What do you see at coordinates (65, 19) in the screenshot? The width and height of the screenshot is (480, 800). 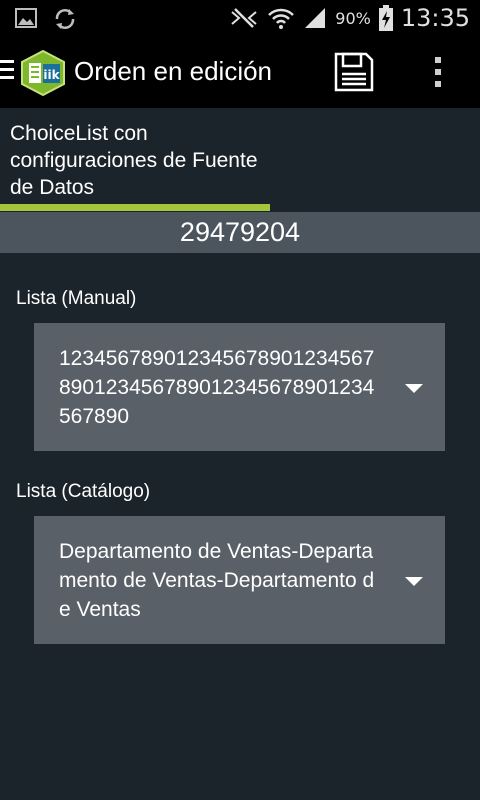 I see `sync-icon` at bounding box center [65, 19].